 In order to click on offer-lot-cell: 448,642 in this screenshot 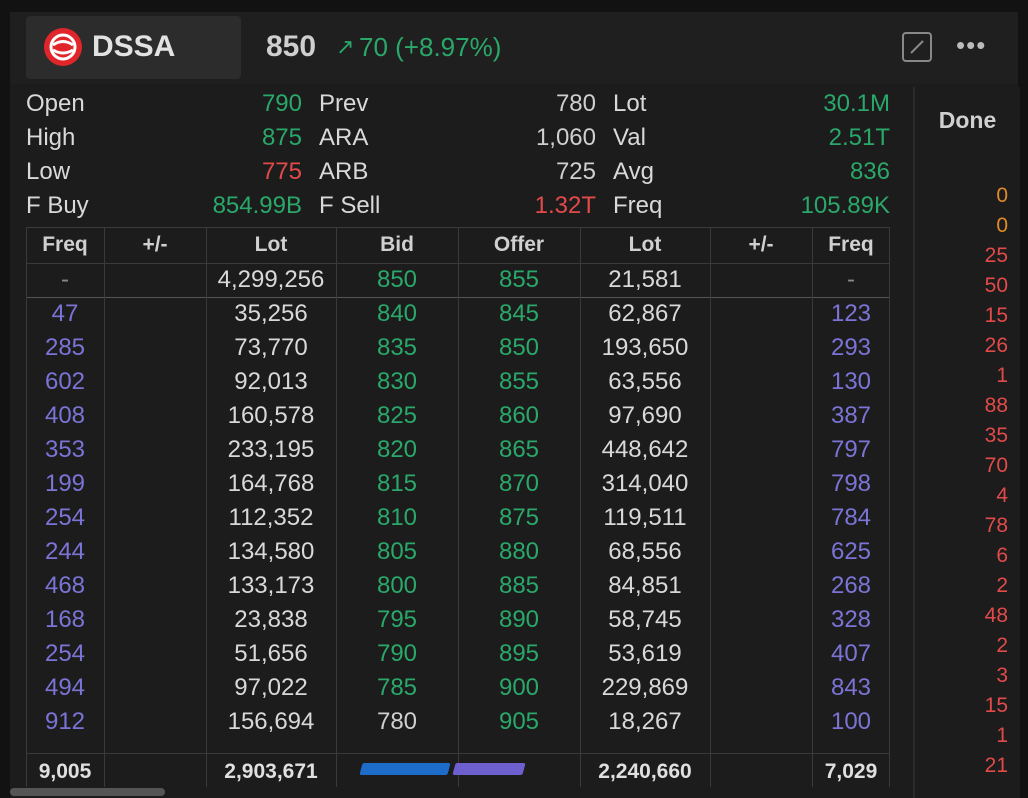, I will do `click(645, 450)`.